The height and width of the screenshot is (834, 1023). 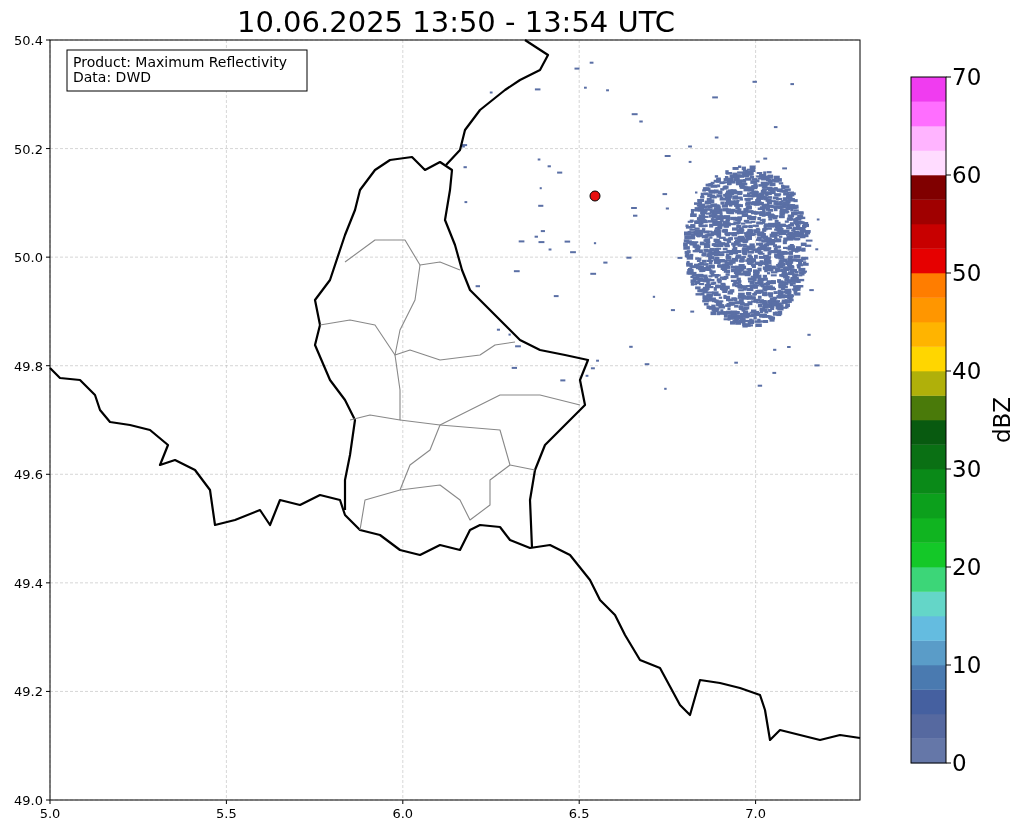 What do you see at coordinates (456, 22) in the screenshot?
I see `chart-title: 10.06.2025 13:50 - 13:54 UTC` at bounding box center [456, 22].